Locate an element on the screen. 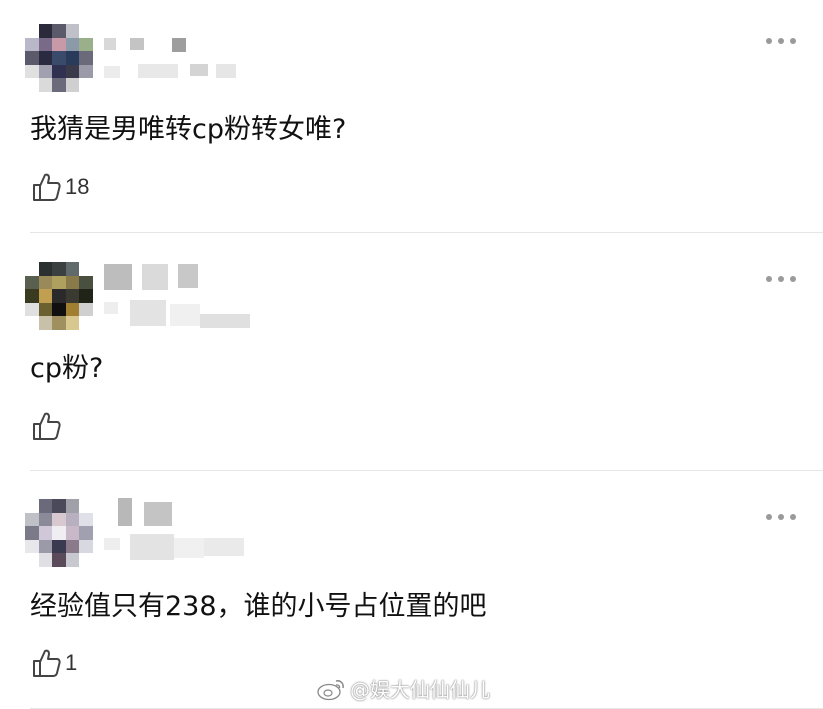 This screenshot has height=709, width=823. like-button: 1 is located at coordinates (54, 663).